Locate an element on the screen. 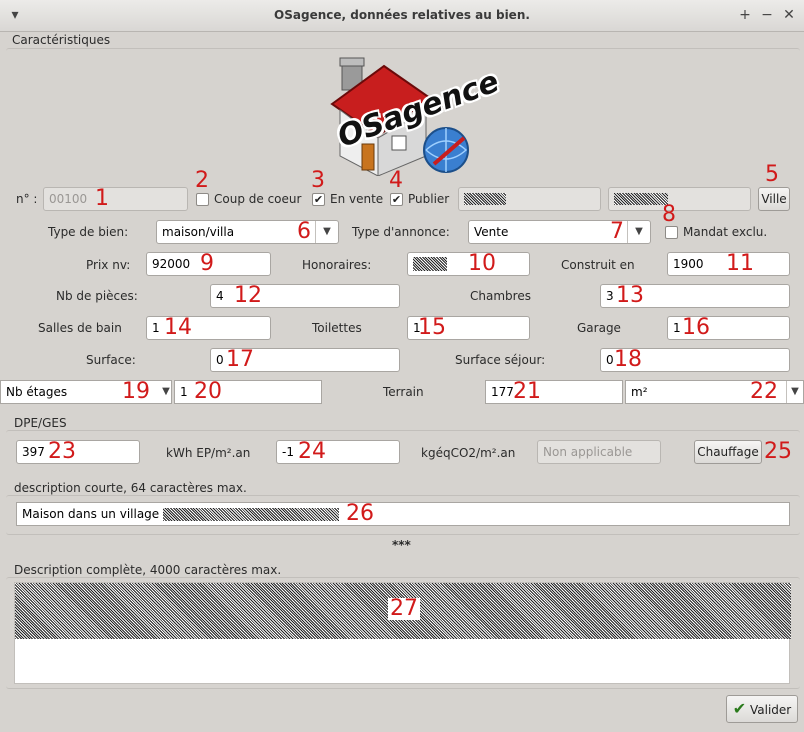 This screenshot has height=732, width=804. publier-label: Publier is located at coordinates (429, 199).